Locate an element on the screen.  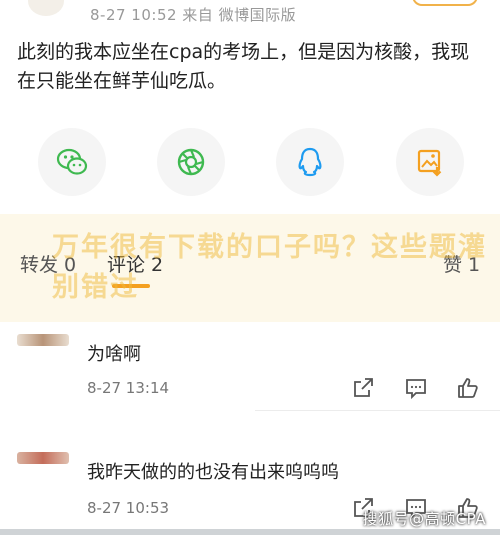
post-meta: 8-27 10:52 来自 微博国际版 is located at coordinates (193, 15).